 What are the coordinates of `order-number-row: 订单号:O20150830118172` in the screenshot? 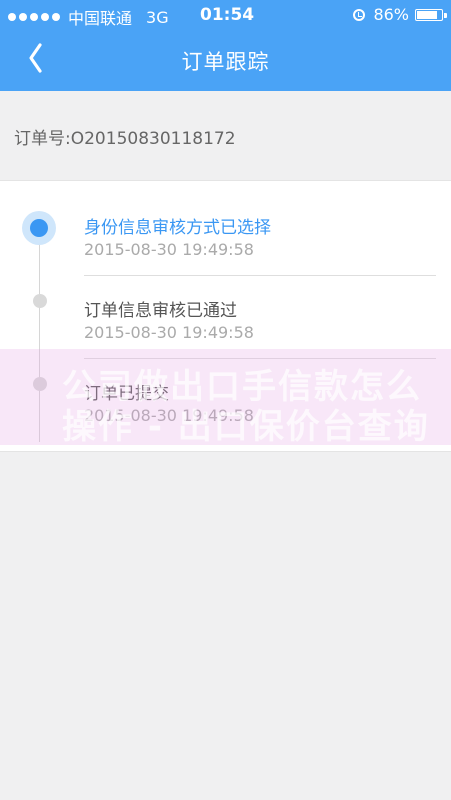 It's located at (125, 136).